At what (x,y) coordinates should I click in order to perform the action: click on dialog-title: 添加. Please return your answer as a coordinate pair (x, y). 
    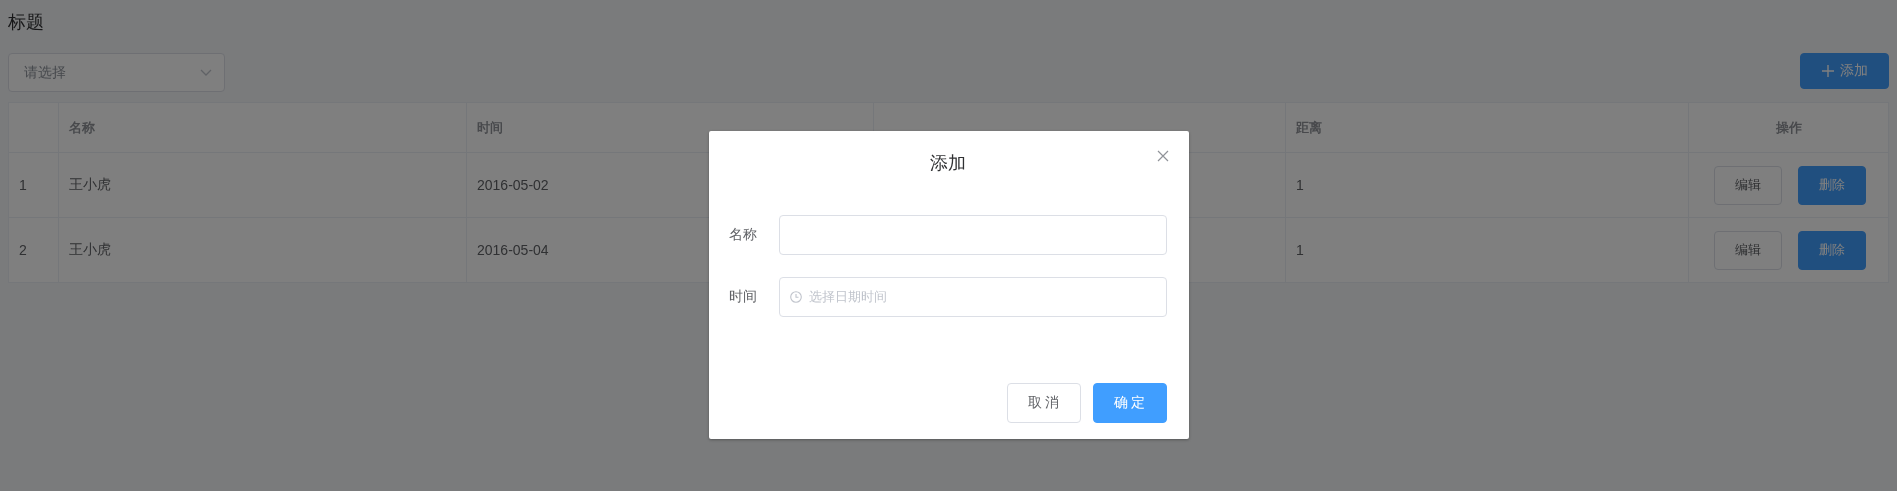
    Looking at the image, I should click on (947, 163).